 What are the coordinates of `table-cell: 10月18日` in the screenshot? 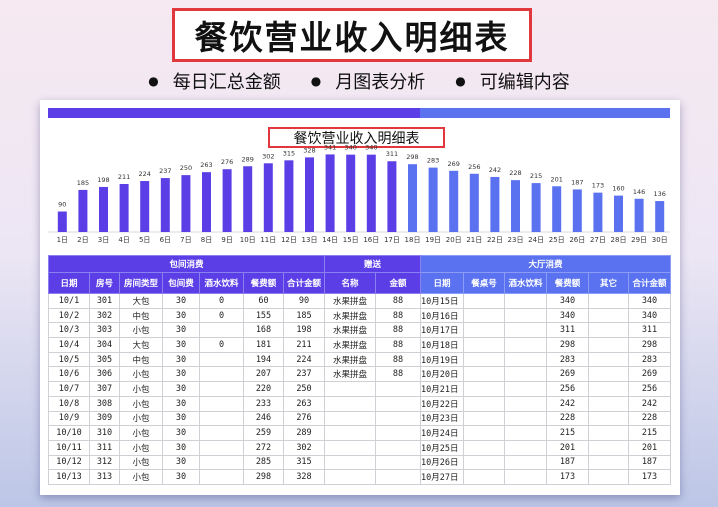 It's located at (442, 345).